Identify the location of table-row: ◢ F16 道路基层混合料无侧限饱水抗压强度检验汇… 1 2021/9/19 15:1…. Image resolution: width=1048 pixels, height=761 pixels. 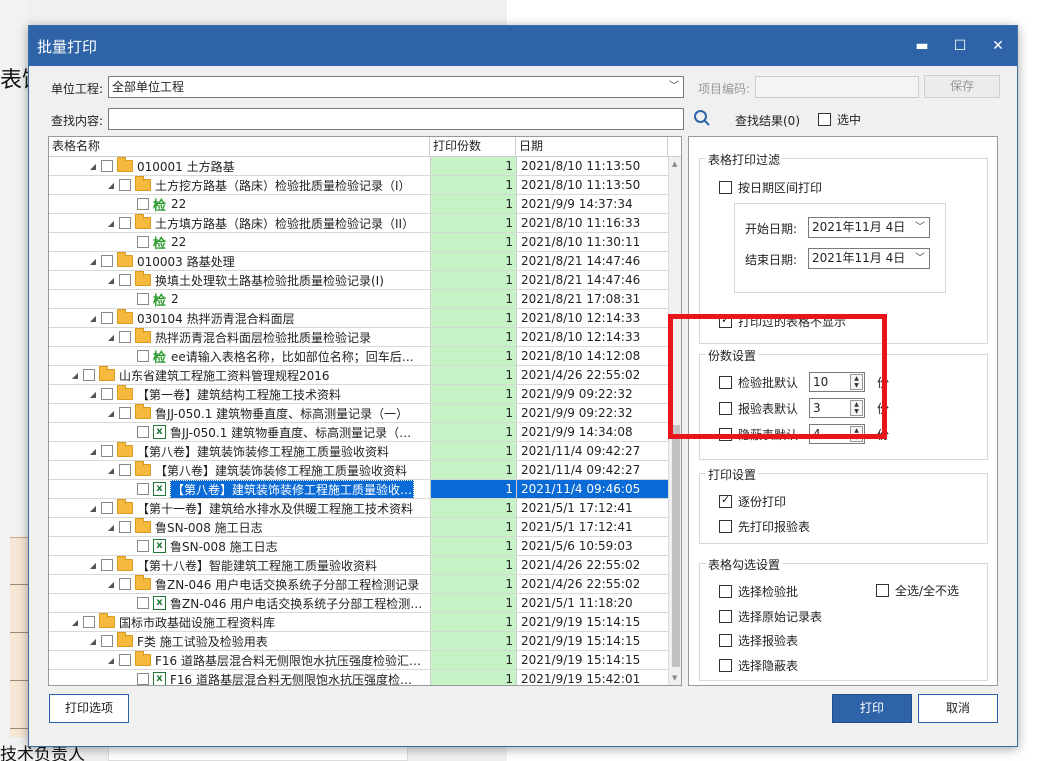
(358, 660).